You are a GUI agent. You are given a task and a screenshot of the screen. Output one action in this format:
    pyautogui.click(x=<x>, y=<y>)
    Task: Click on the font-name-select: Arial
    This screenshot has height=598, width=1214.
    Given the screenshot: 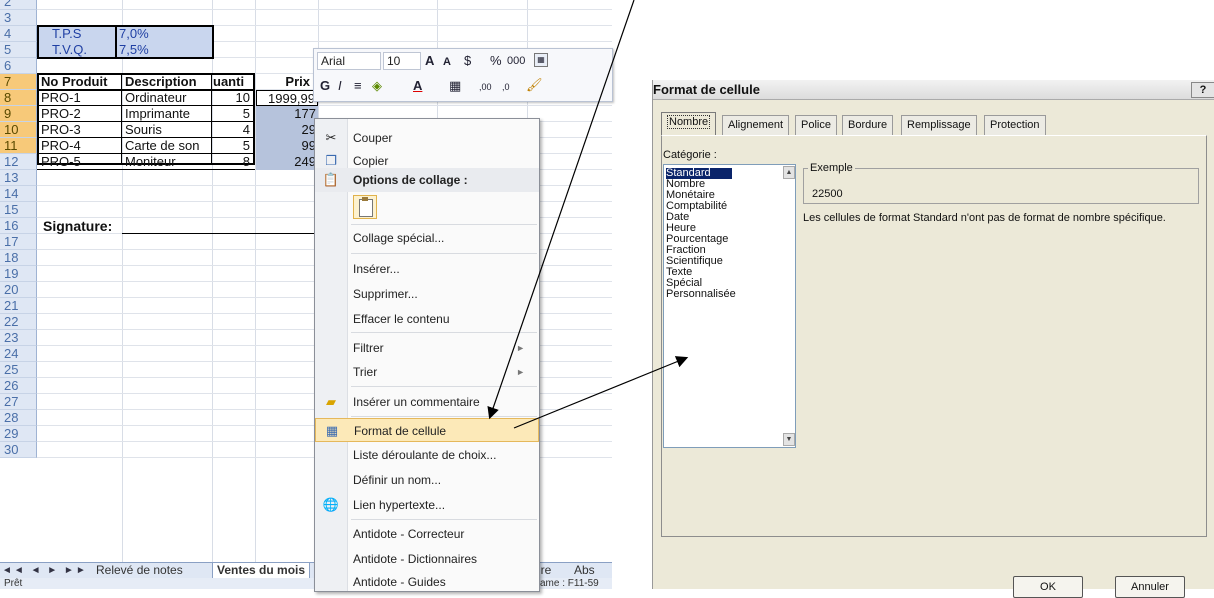 What is the action you would take?
    pyautogui.click(x=349, y=61)
    